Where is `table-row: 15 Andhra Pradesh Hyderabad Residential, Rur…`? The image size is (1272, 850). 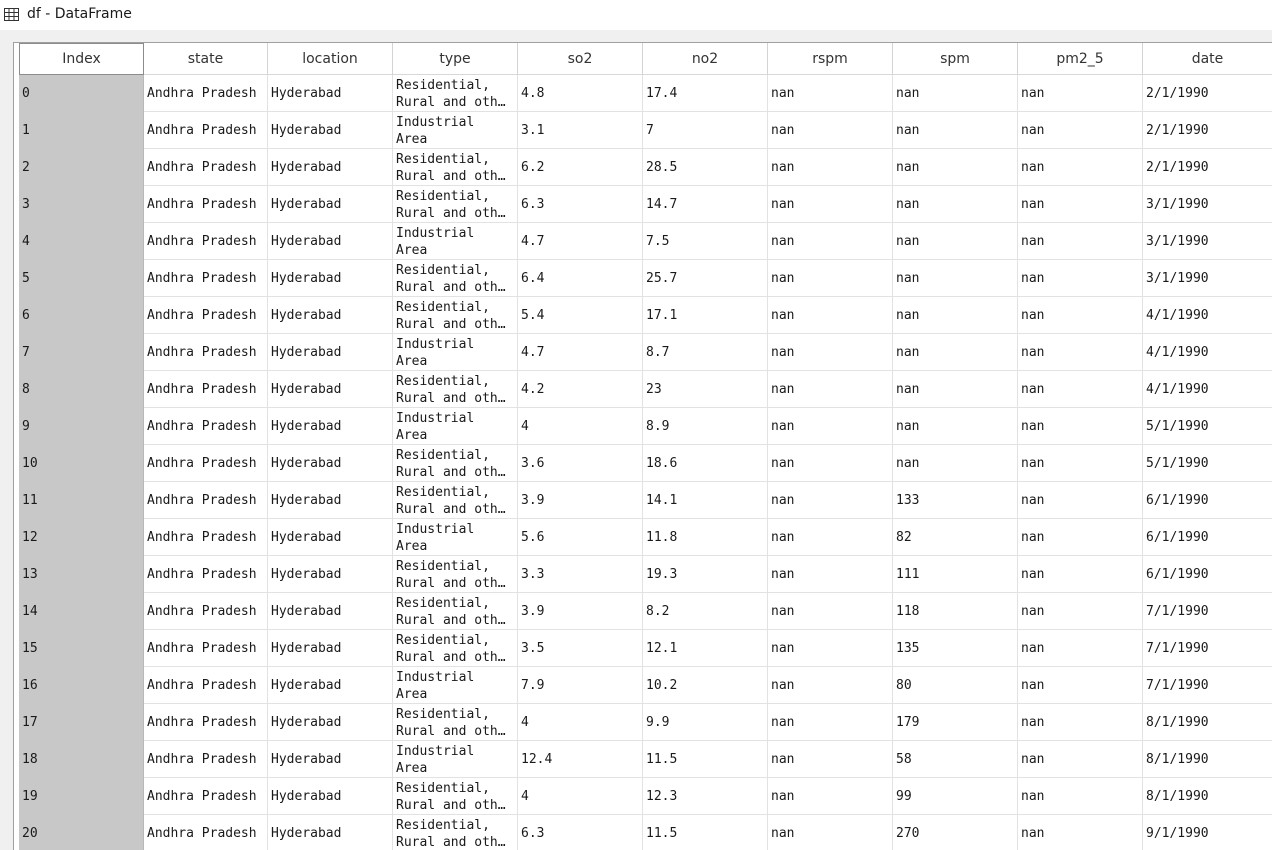
table-row: 15 Andhra Pradesh Hyderabad Residential, Rur… is located at coordinates (645, 648).